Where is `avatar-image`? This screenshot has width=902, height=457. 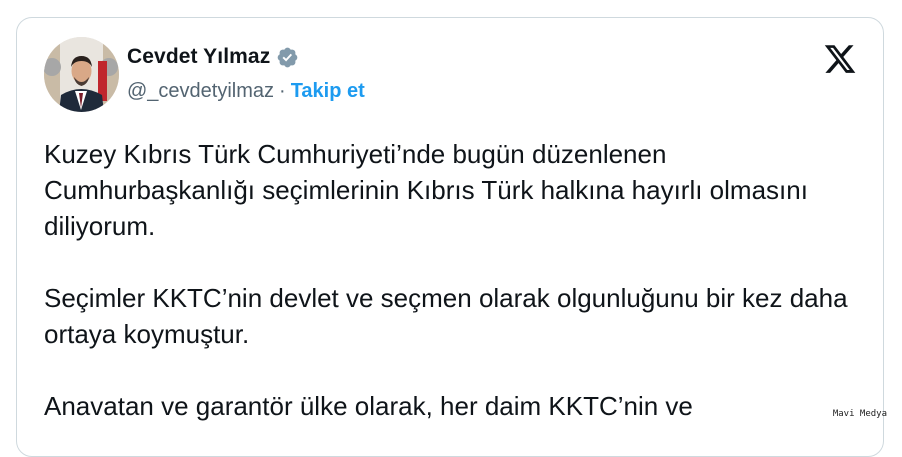 avatar-image is located at coordinates (81, 74).